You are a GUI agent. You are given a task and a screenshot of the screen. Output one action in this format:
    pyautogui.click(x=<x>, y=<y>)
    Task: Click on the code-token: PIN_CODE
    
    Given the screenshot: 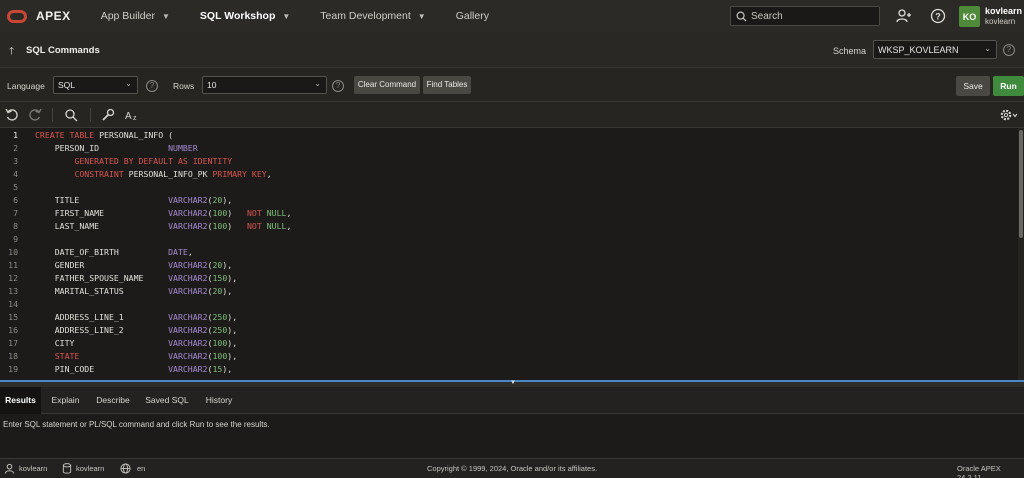 What is the action you would take?
    pyautogui.click(x=102, y=369)
    